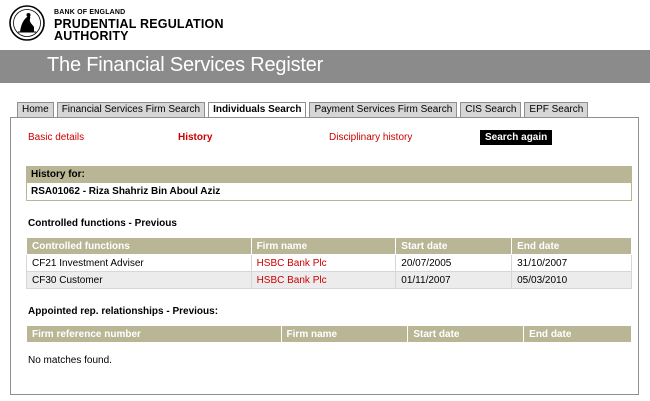 The width and height of the screenshot is (650, 401). What do you see at coordinates (195, 137) in the screenshot?
I see `history-link: History` at bounding box center [195, 137].